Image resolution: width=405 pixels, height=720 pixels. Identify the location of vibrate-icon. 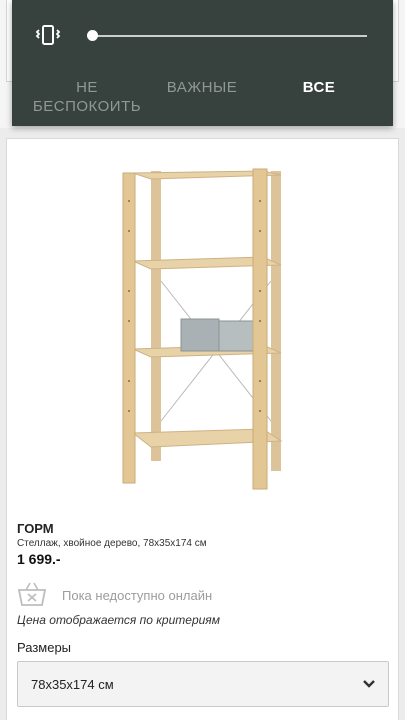
(48, 36).